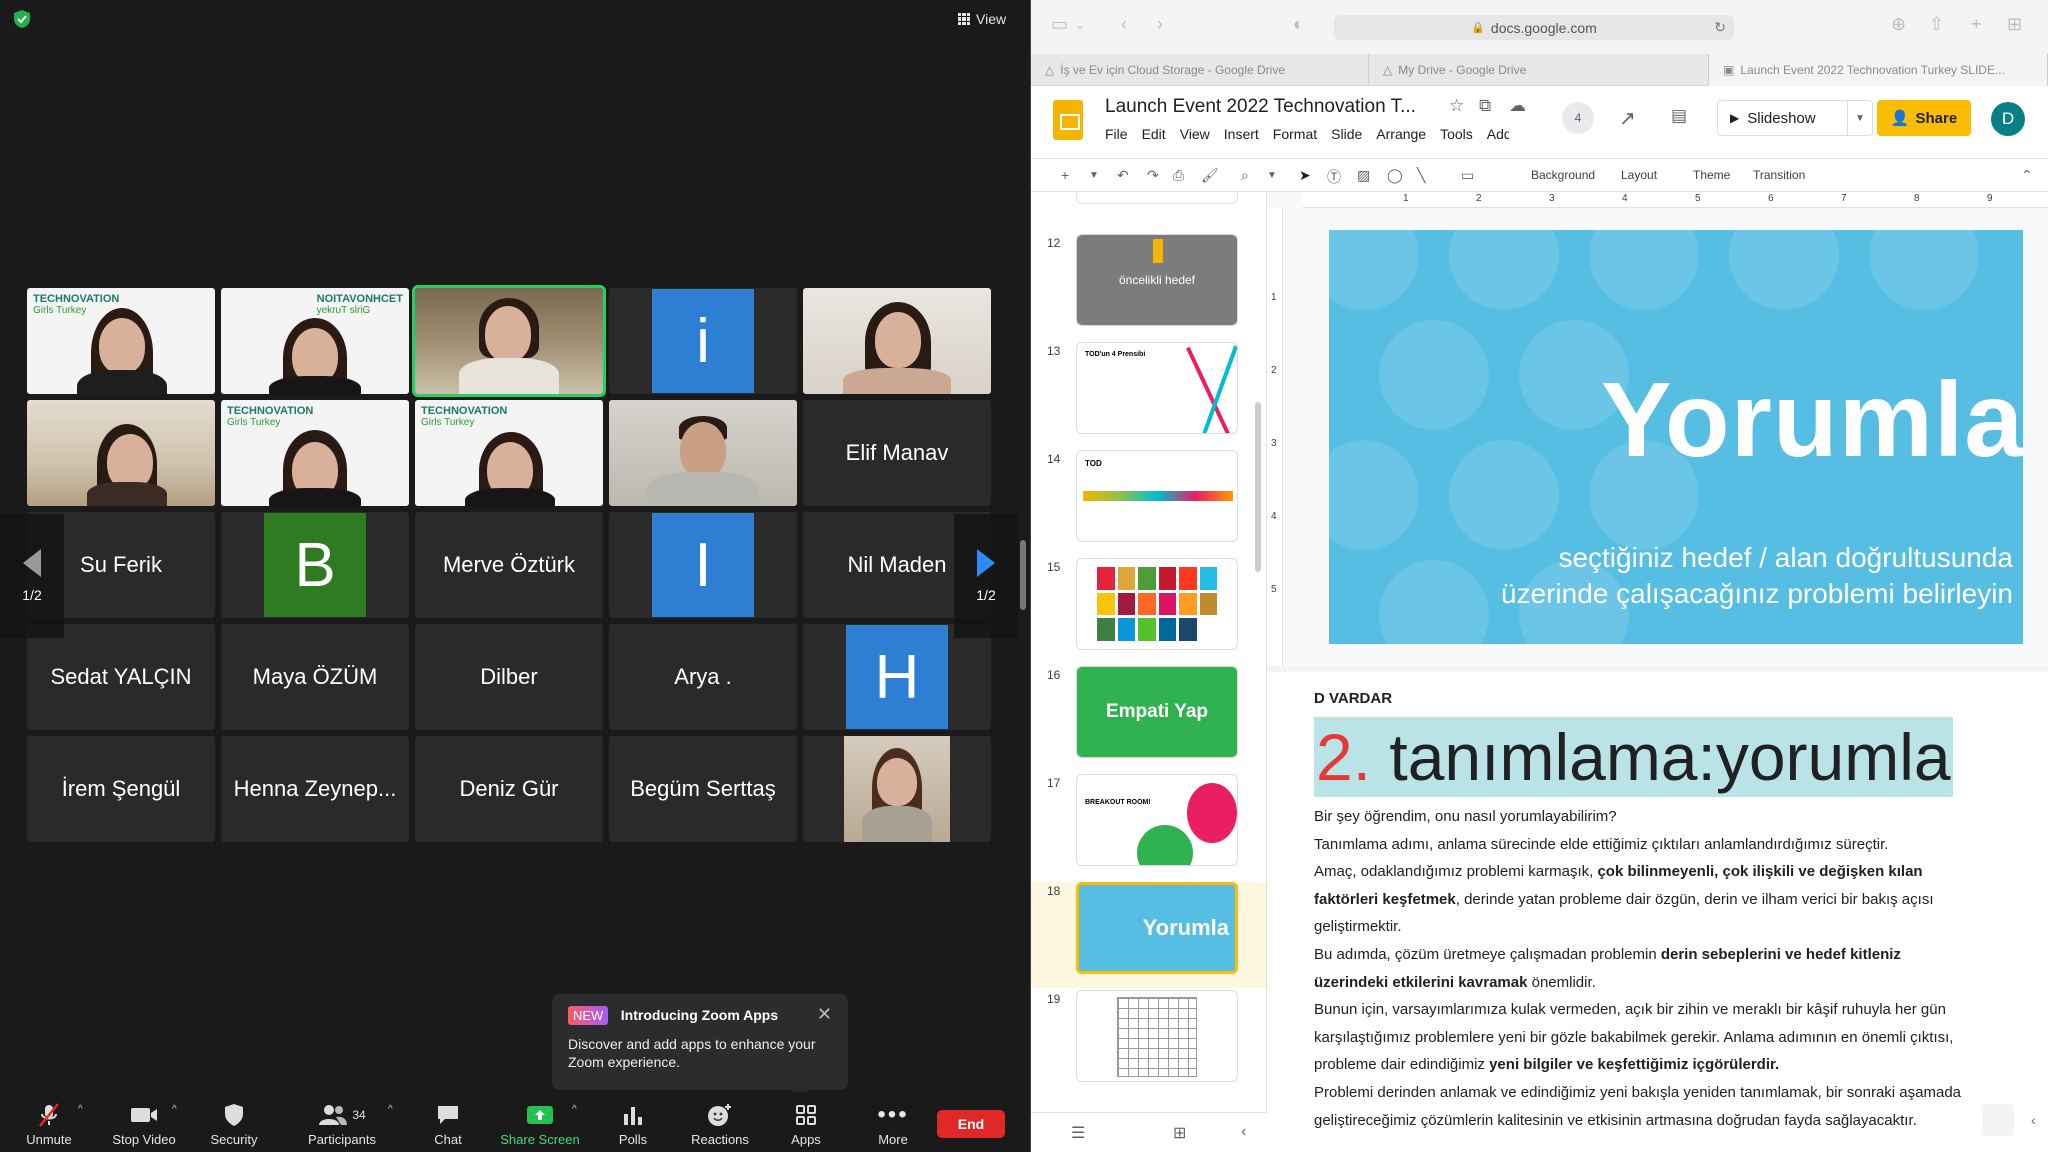 Image resolution: width=2048 pixels, height=1152 pixels. I want to click on list-view-icon: ☰, so click(1078, 1133).